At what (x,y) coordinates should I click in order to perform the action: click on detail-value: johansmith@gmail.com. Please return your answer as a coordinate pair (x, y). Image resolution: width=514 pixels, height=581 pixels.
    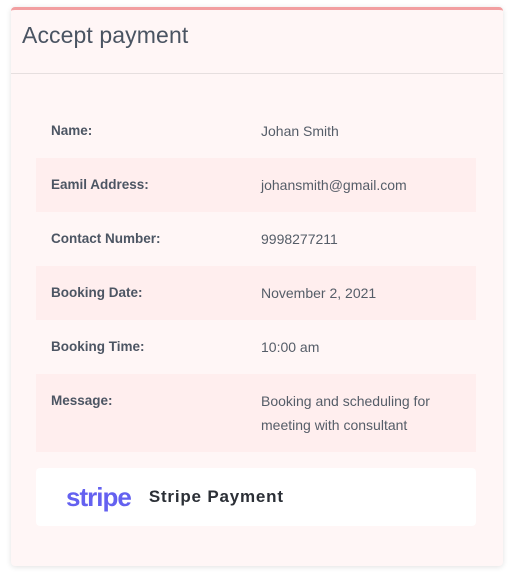
    Looking at the image, I should click on (334, 185).